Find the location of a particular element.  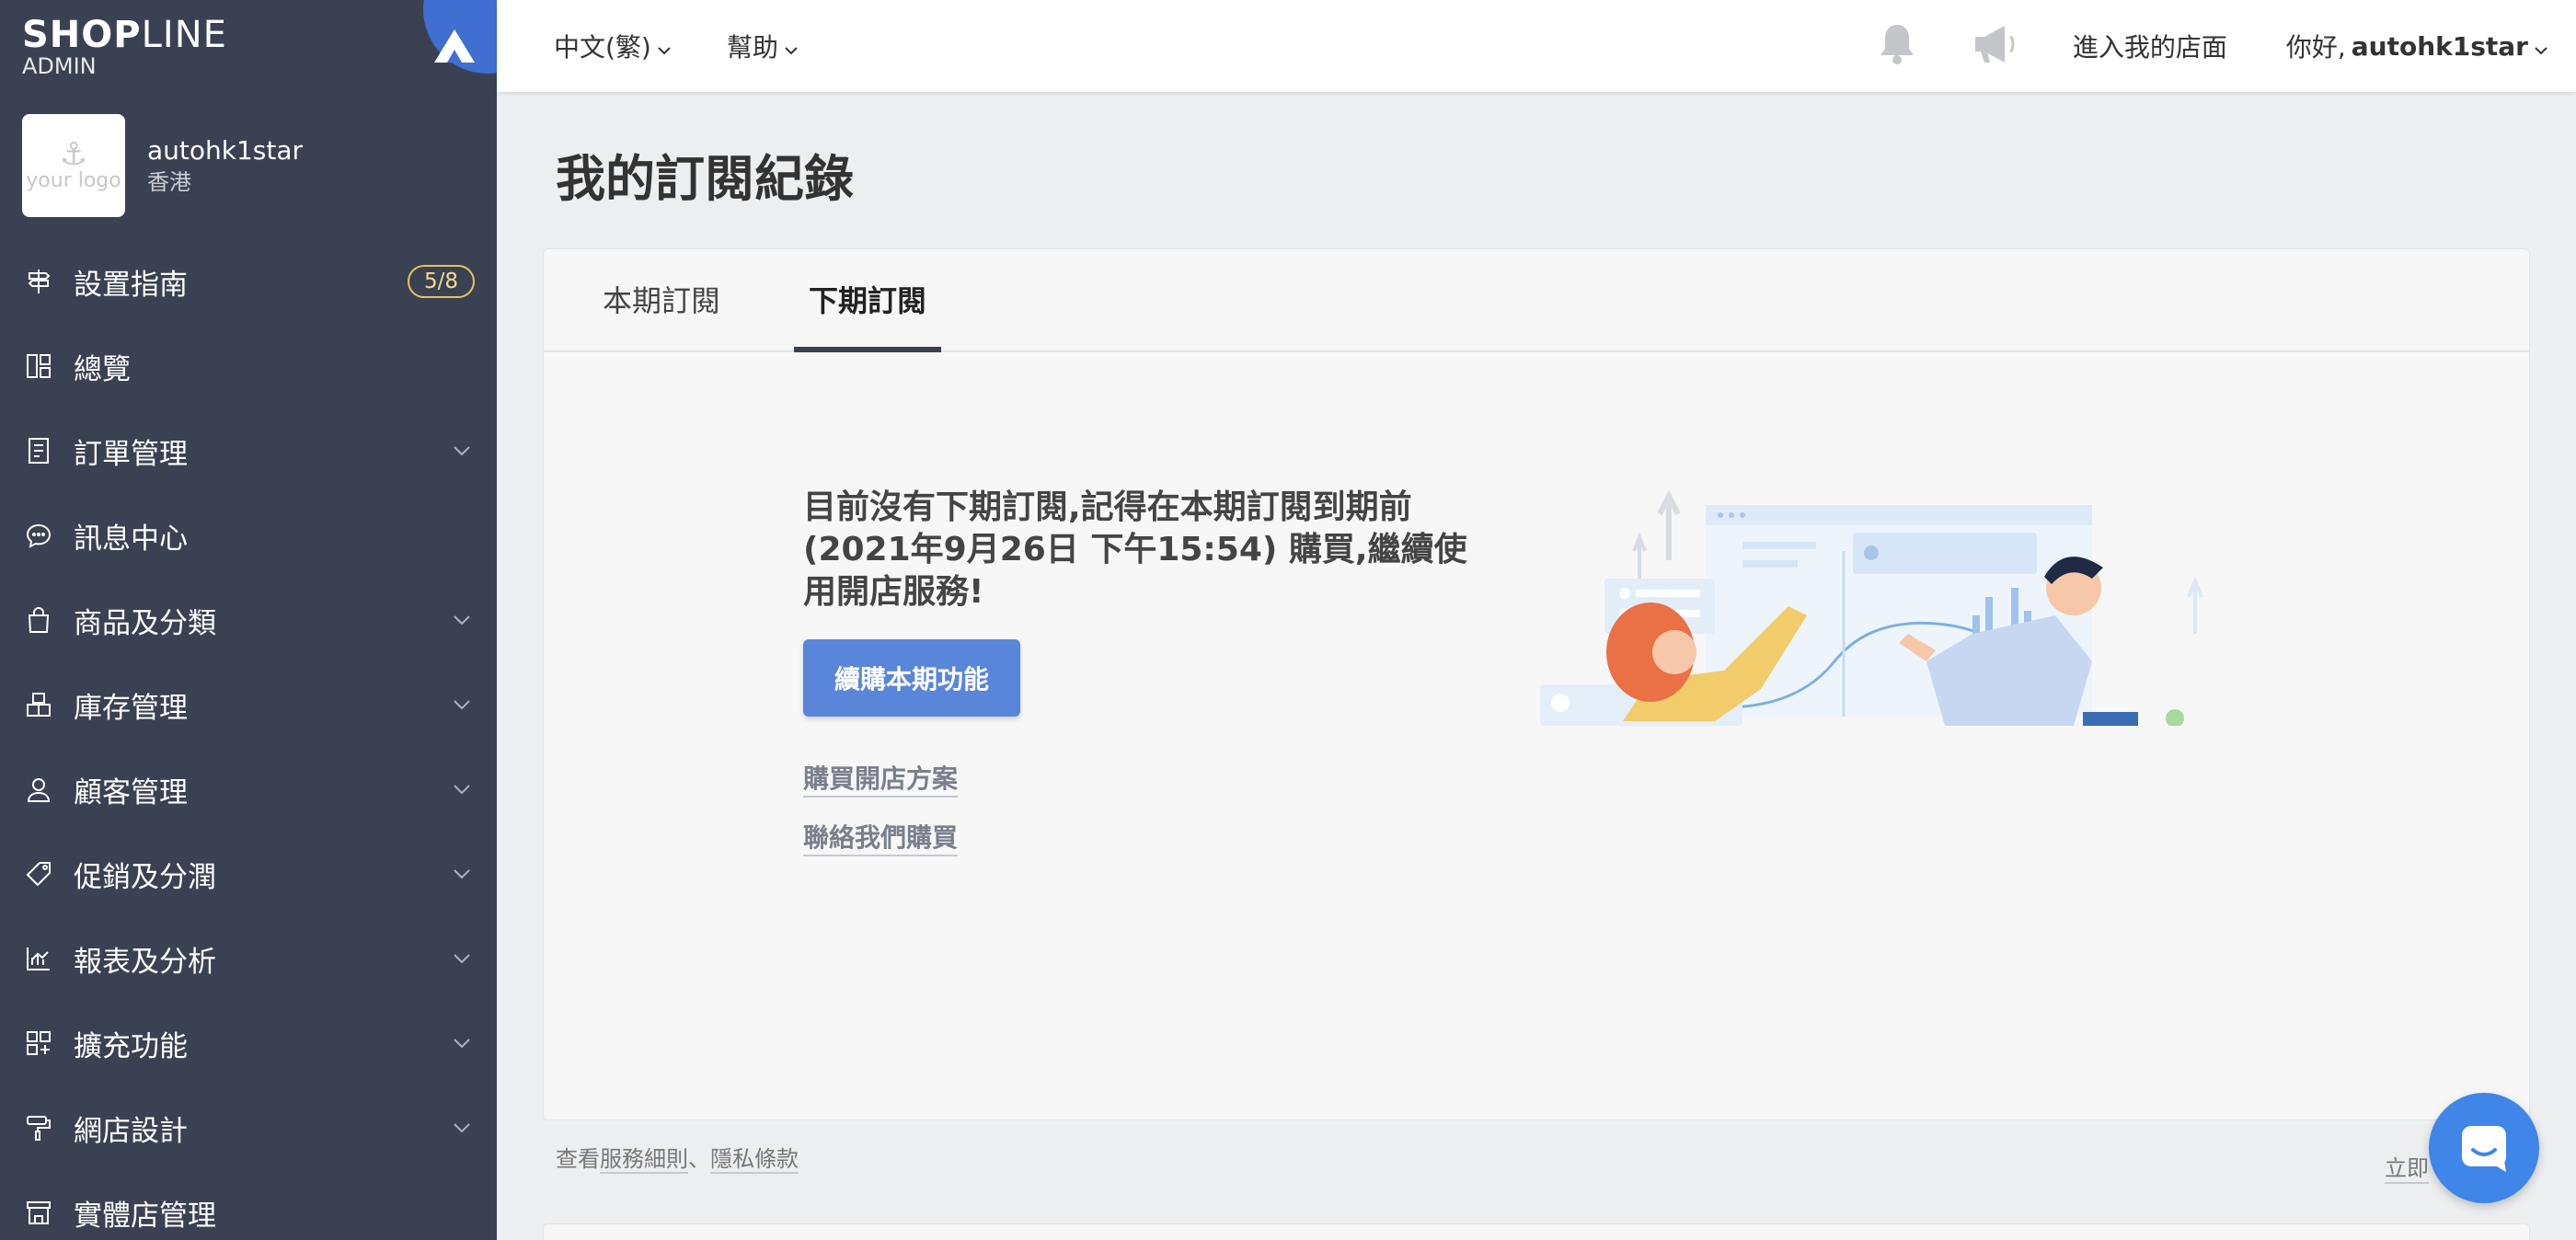

help-dropdown: 幫助 is located at coordinates (763, 46).